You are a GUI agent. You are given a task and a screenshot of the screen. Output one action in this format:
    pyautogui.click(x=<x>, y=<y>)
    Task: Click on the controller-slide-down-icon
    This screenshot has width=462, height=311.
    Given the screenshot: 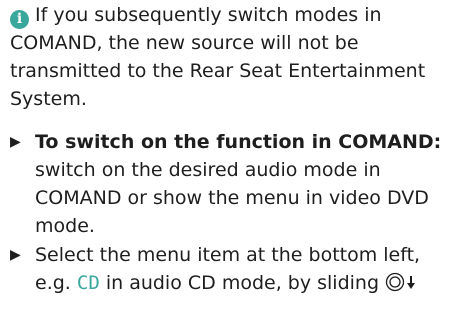 What is the action you would take?
    pyautogui.click(x=400, y=282)
    